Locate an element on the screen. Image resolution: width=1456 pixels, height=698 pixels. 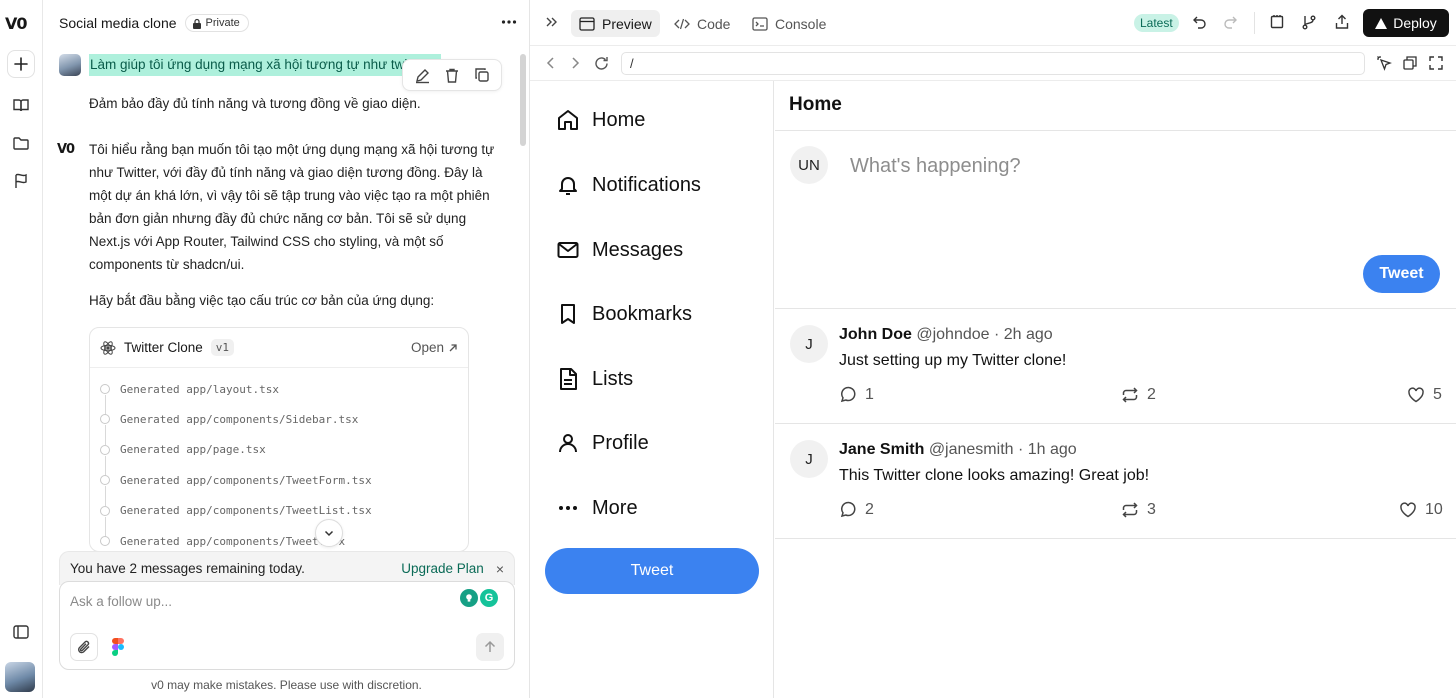
scroll-to-bottom-button is located at coordinates (329, 533).